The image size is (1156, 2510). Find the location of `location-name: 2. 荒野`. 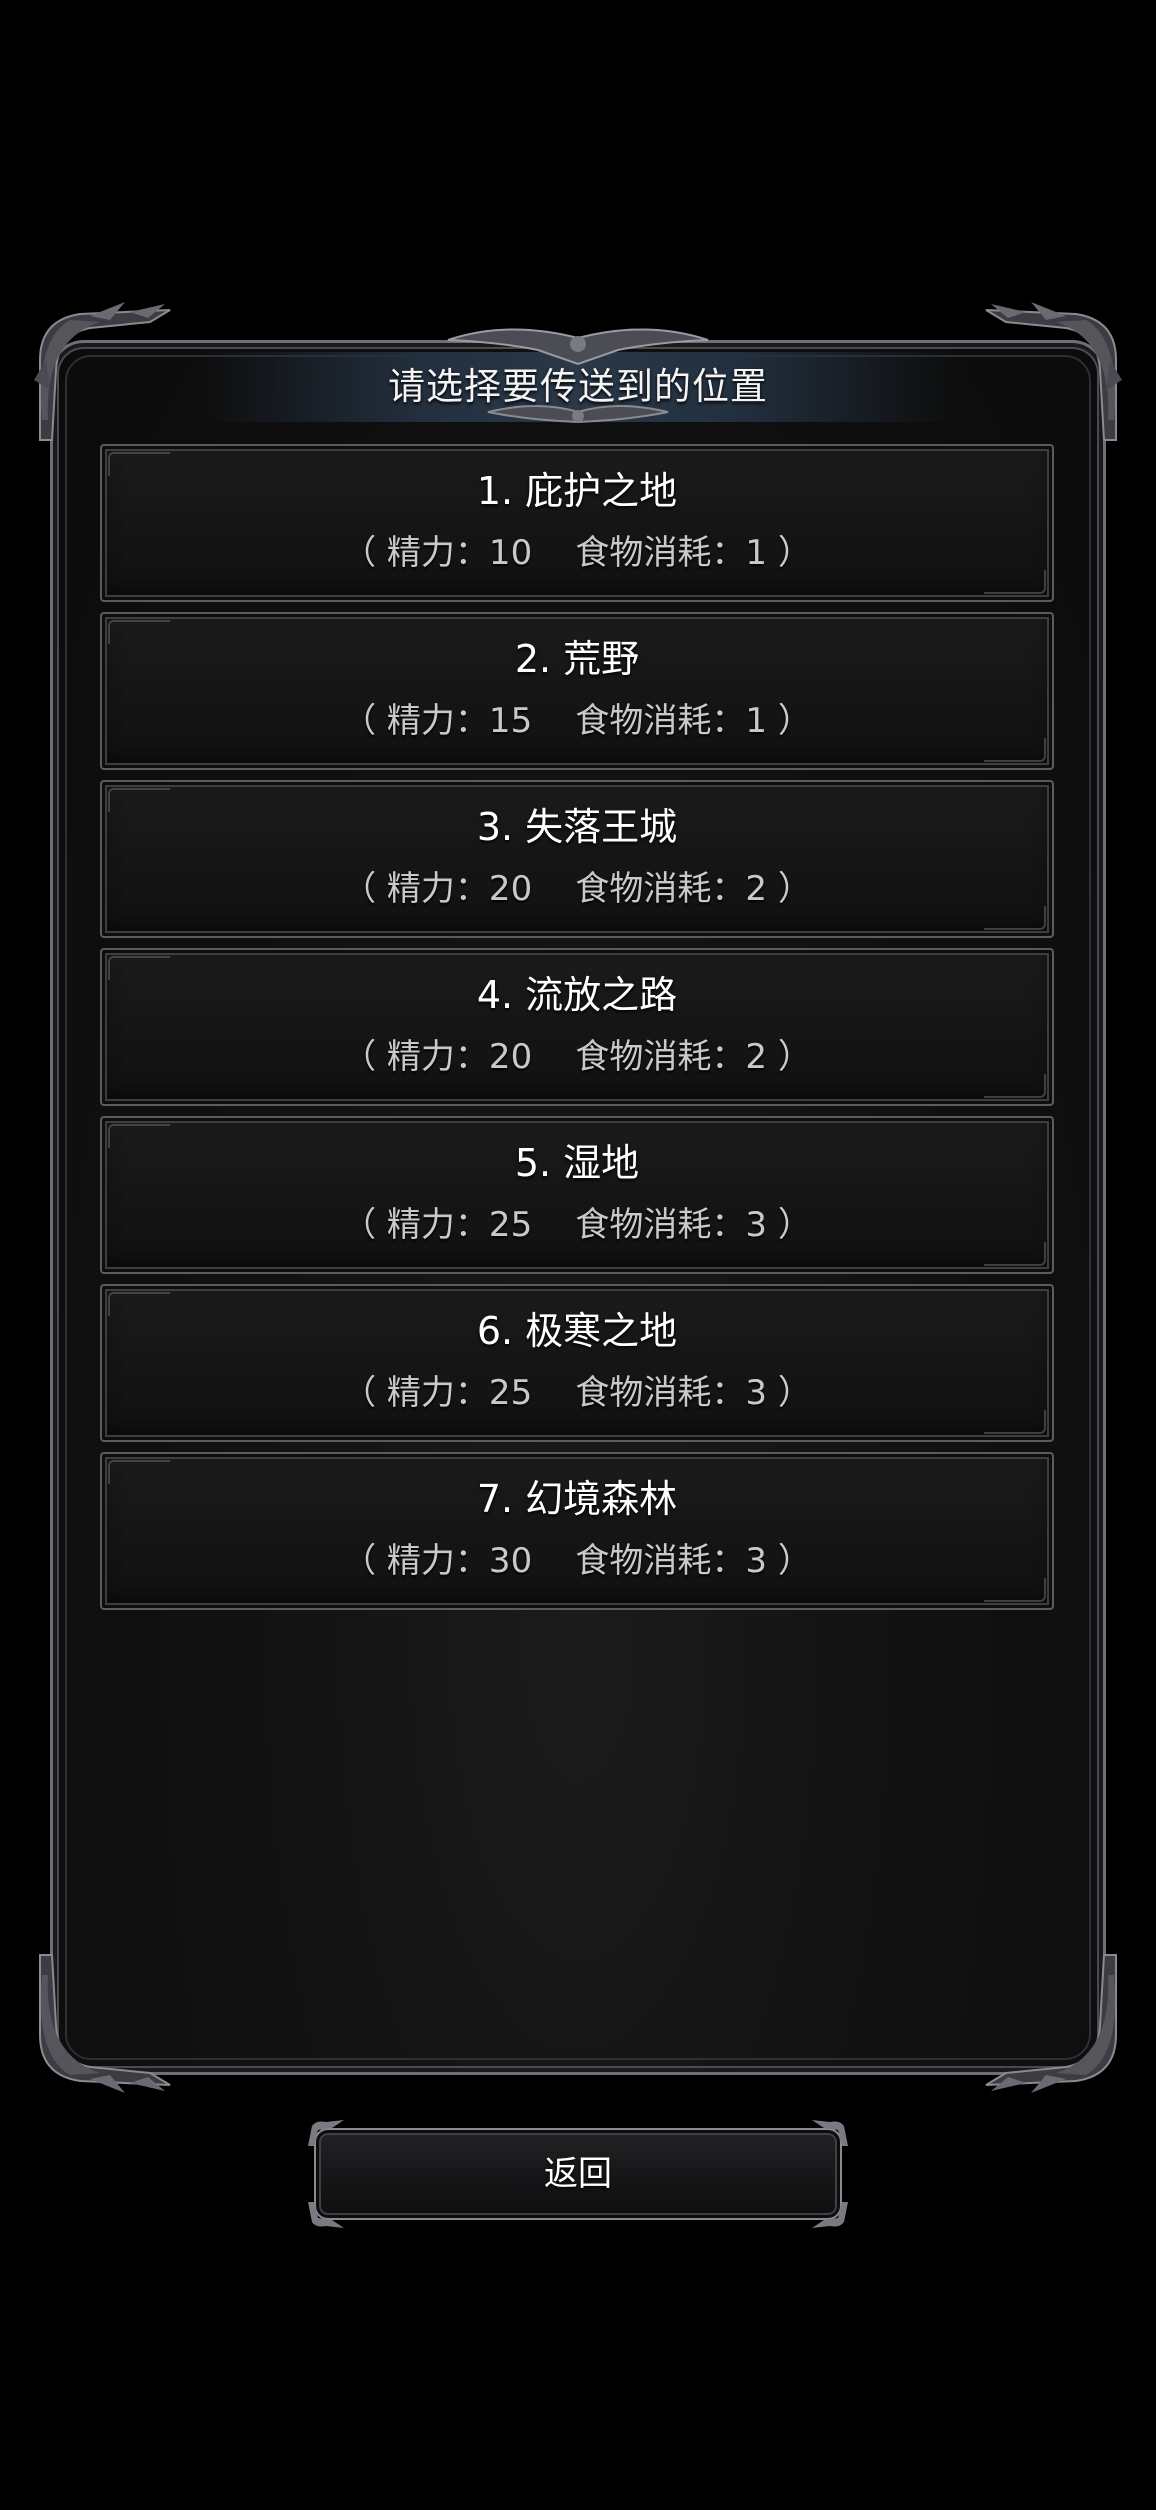

location-name: 2. 荒野 is located at coordinates (577, 659).